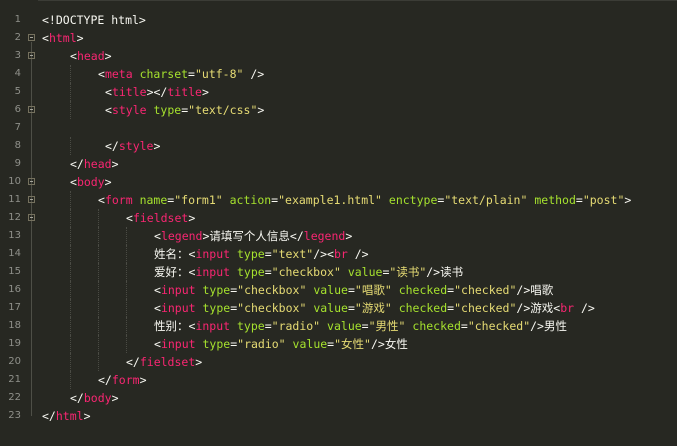 This screenshot has height=446, width=677. I want to click on attribute-value: "text", so click(292, 254).